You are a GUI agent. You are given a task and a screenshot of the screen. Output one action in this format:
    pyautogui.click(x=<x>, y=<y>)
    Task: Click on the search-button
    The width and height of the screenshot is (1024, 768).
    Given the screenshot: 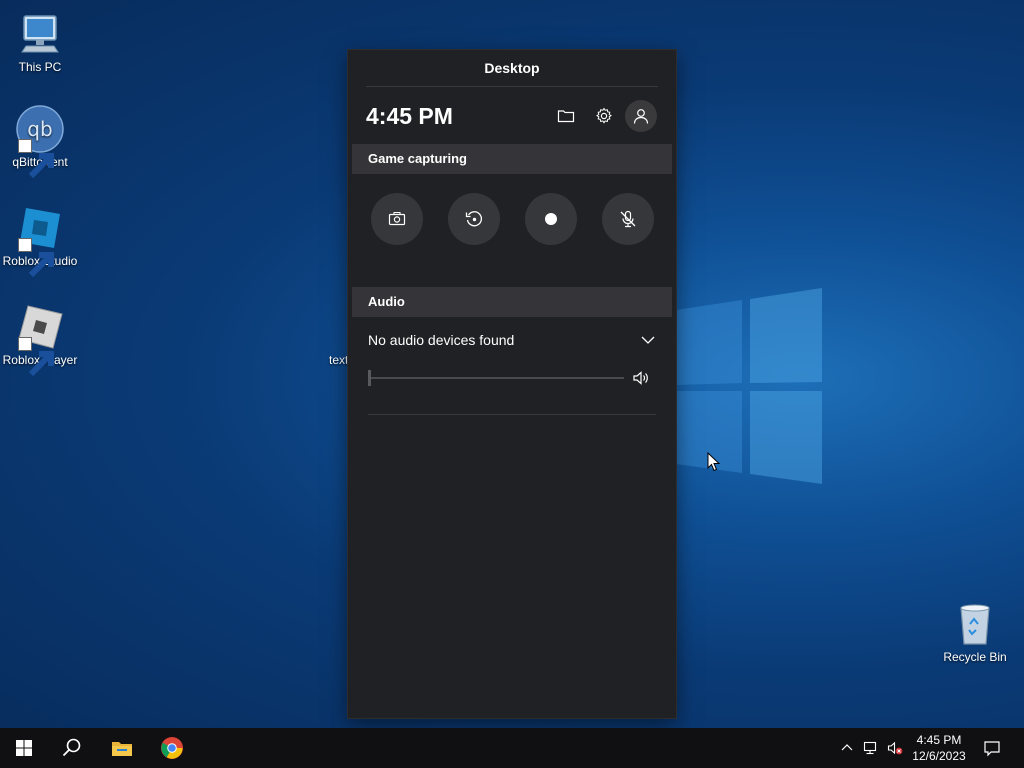 What is the action you would take?
    pyautogui.click(x=72, y=748)
    